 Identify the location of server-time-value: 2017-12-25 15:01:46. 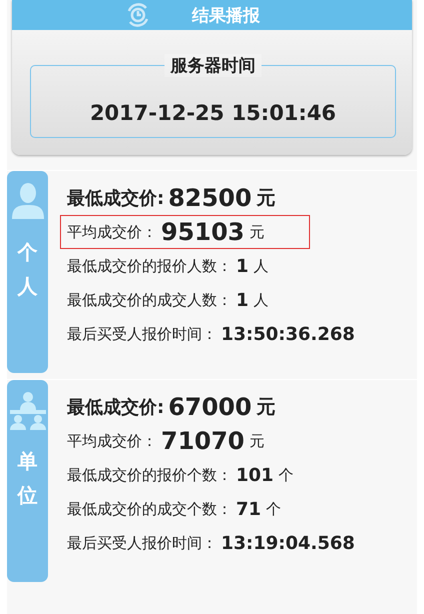
(213, 113).